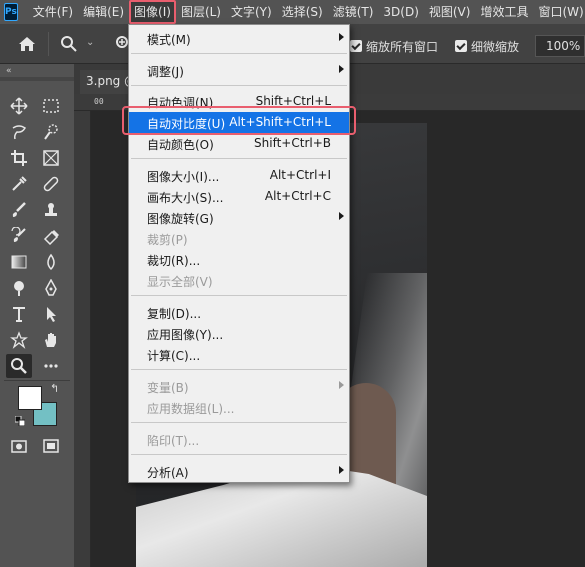  What do you see at coordinates (51, 366) in the screenshot?
I see `more-tools-icon` at bounding box center [51, 366].